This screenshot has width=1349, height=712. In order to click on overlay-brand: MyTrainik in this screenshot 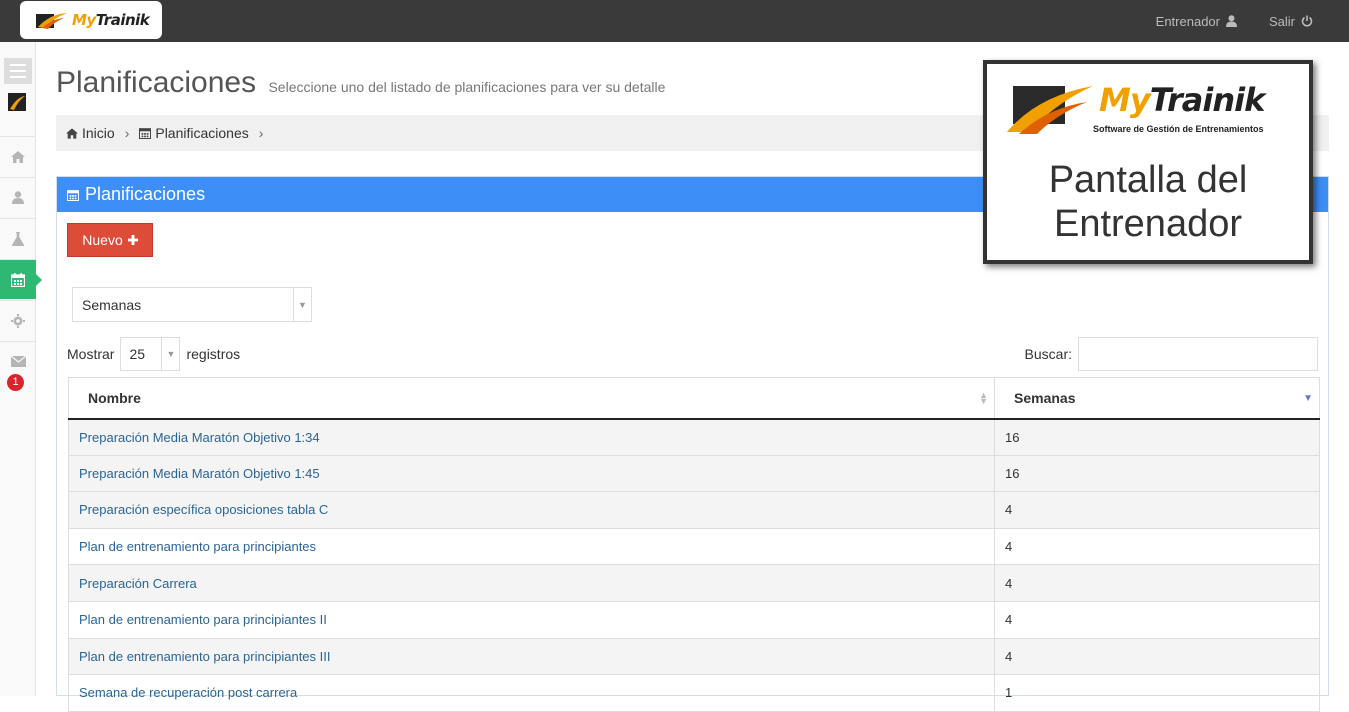, I will do `click(1182, 100)`.